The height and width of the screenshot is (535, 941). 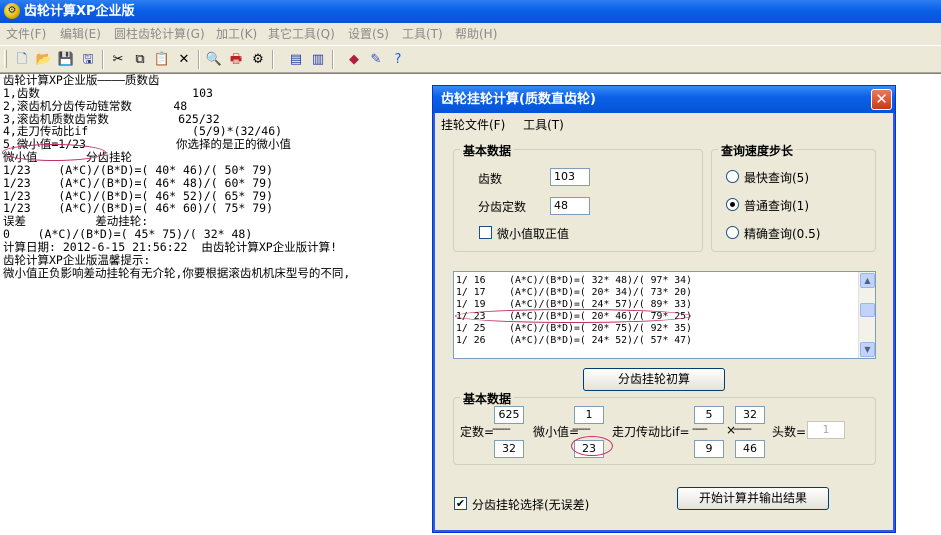 What do you see at coordinates (422, 34) in the screenshot?
I see `menu-tools: 工具(T)` at bounding box center [422, 34].